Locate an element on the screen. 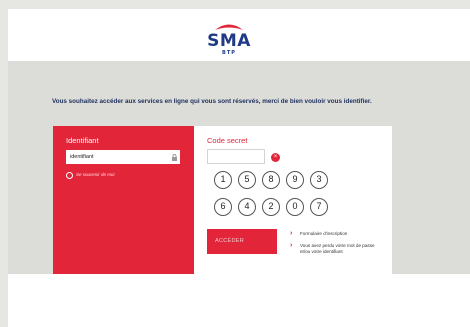 The width and height of the screenshot is (470, 327). identifier-panel: Identifiant Se souvenir de moi is located at coordinates (123, 201).